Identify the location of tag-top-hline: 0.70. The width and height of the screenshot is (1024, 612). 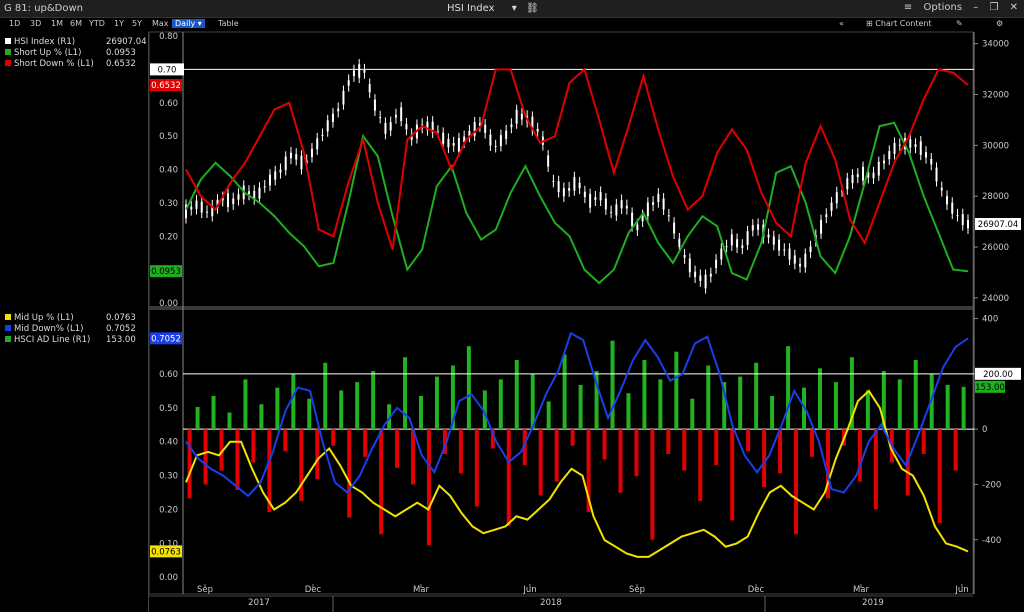
(167, 70).